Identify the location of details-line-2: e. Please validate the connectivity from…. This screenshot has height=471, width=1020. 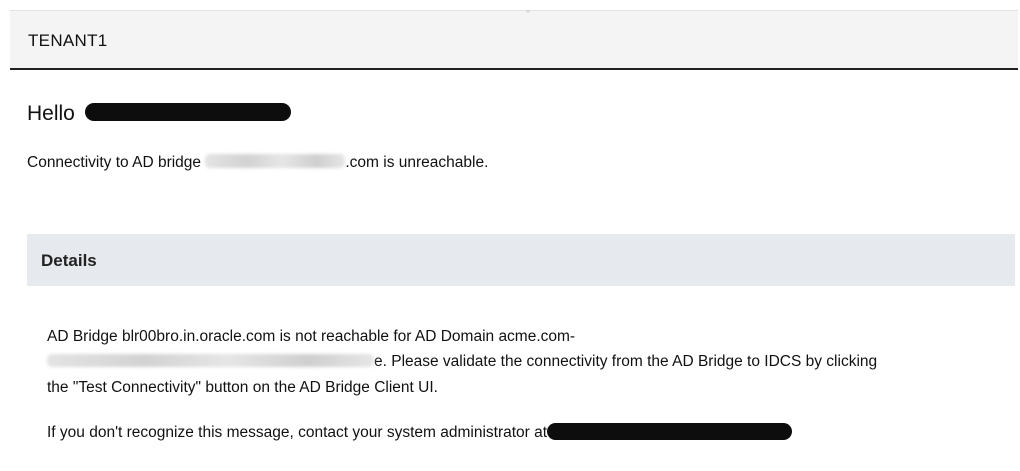
(462, 362).